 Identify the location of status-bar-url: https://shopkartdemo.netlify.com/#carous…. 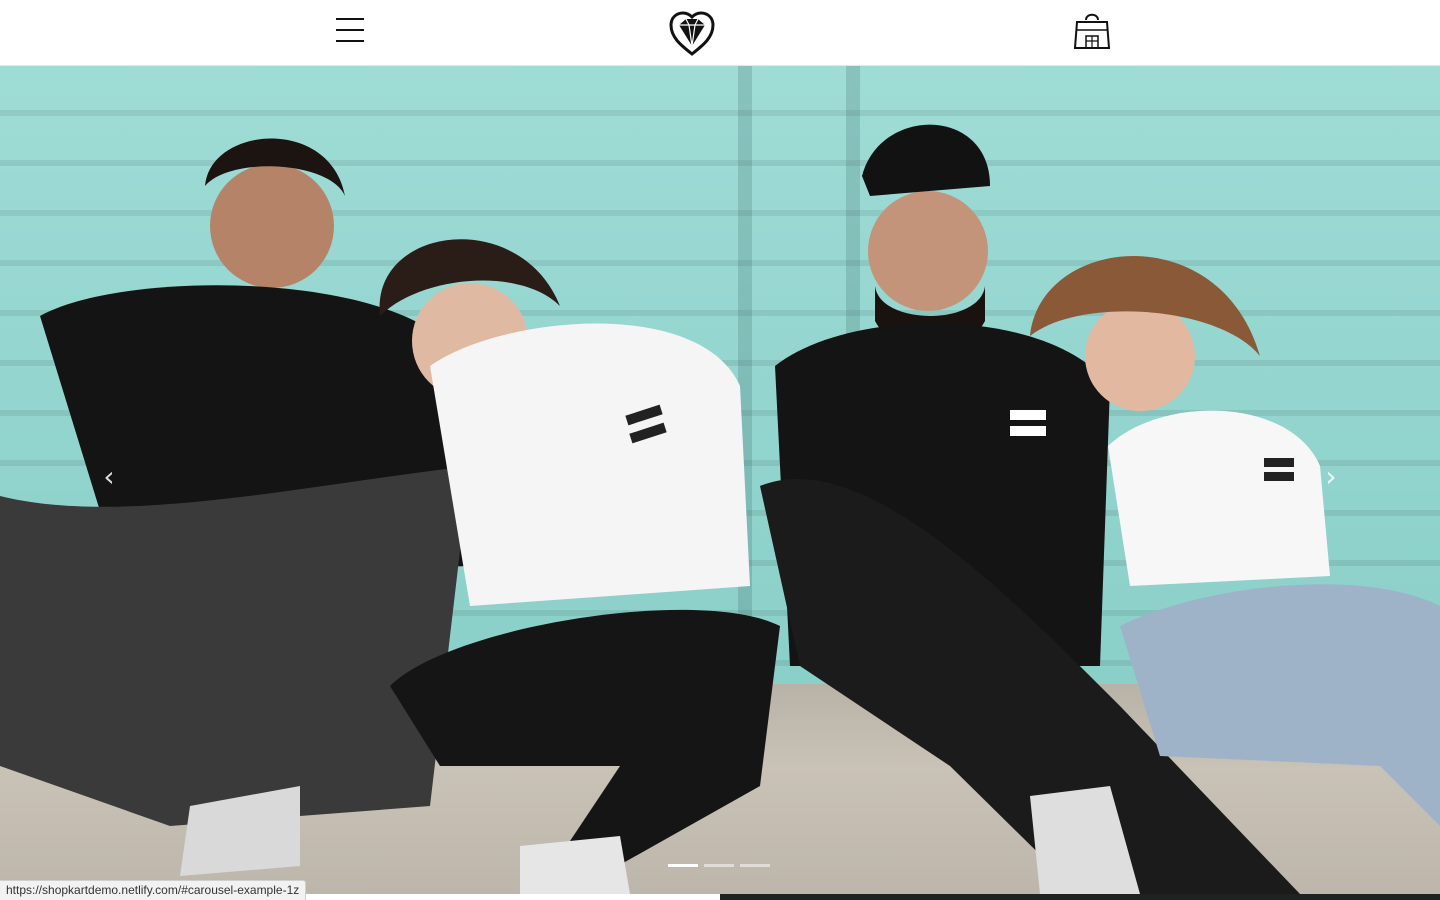
(153, 890).